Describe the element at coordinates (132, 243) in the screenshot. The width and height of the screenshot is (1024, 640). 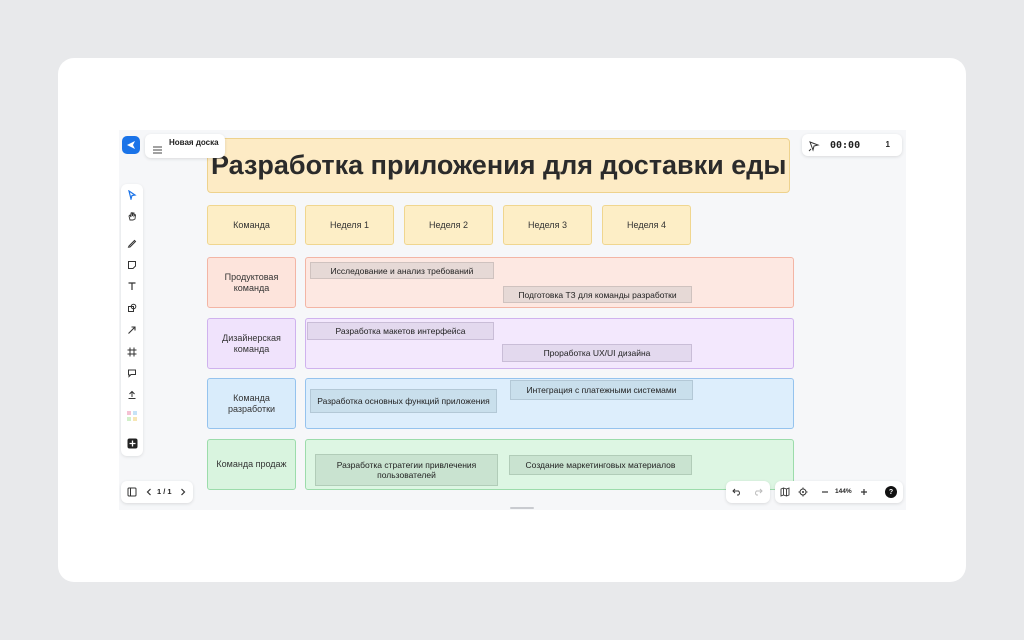
I see `pen-icon` at that location.